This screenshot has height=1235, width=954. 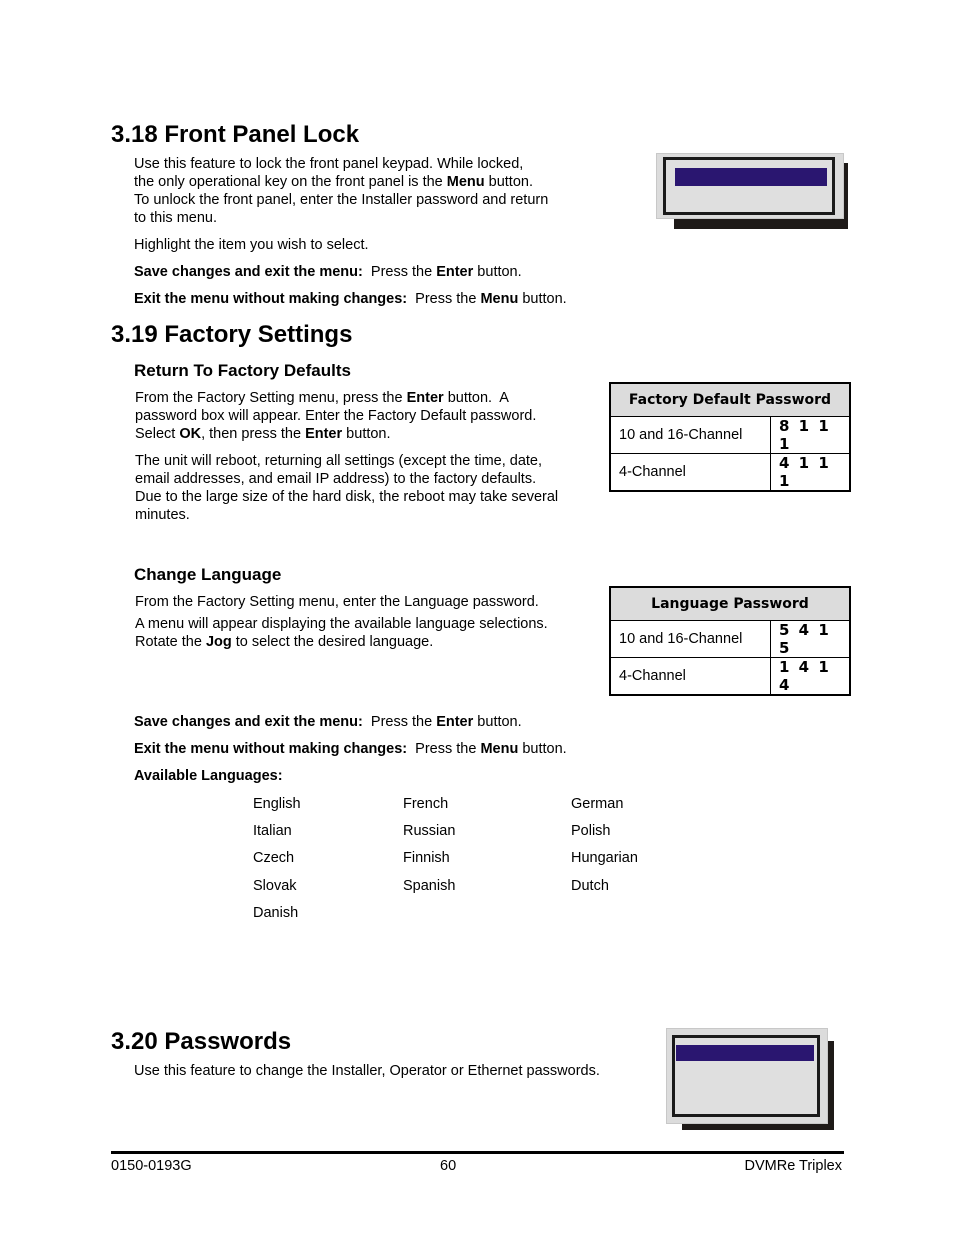 I want to click on language-item: Spanish, so click(x=429, y=886).